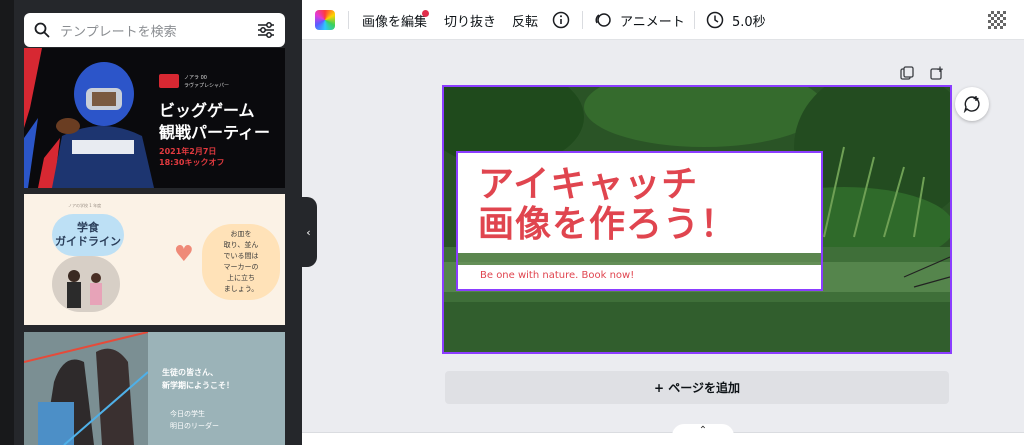 The height and width of the screenshot is (445, 1024). I want to click on notification-dot, so click(425, 13).